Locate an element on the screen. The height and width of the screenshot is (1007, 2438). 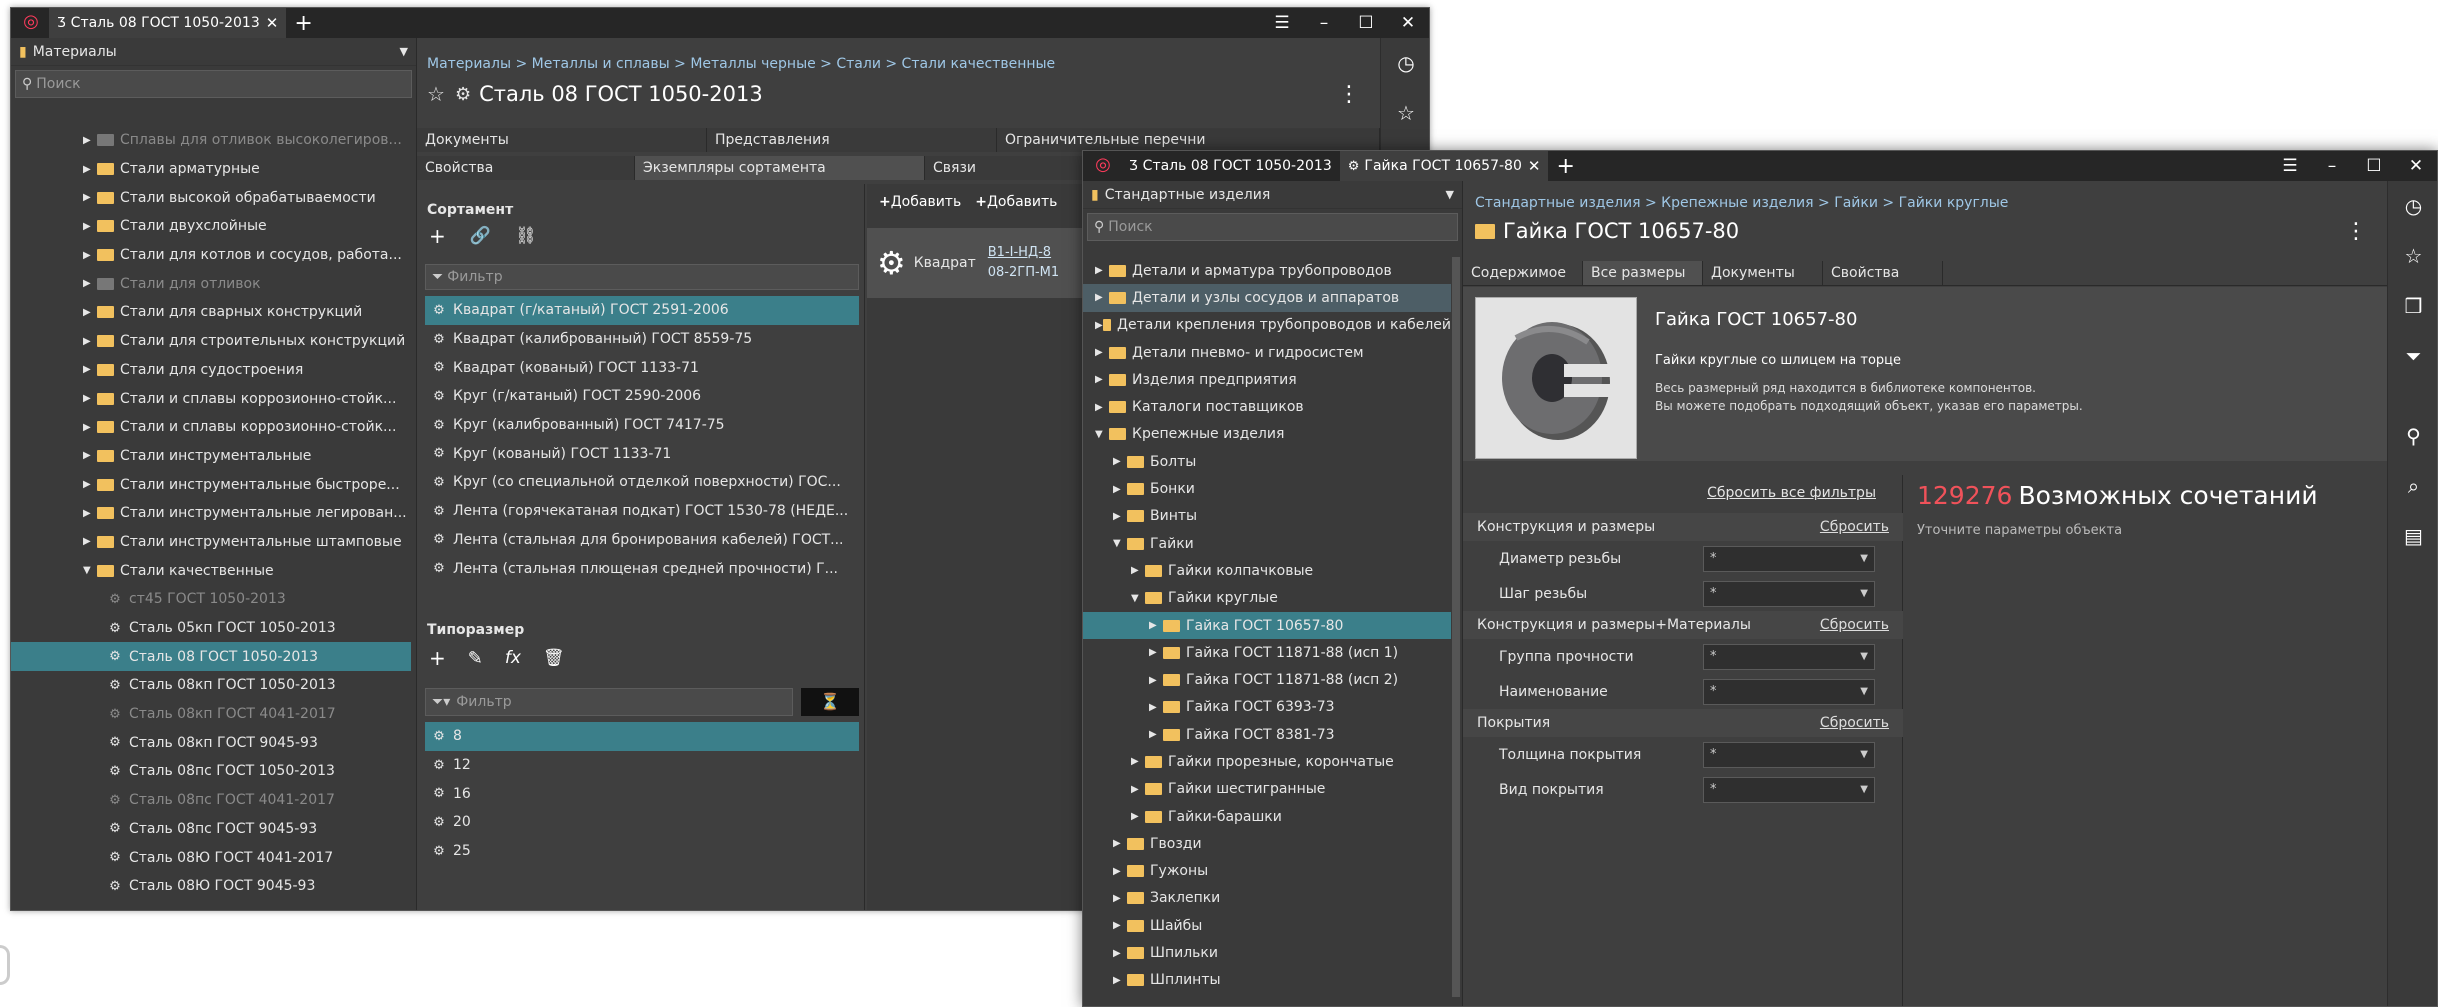
list-item: ⚙ Круг (калиброванный) ГОСТ 7417-75 is located at coordinates (642, 425).